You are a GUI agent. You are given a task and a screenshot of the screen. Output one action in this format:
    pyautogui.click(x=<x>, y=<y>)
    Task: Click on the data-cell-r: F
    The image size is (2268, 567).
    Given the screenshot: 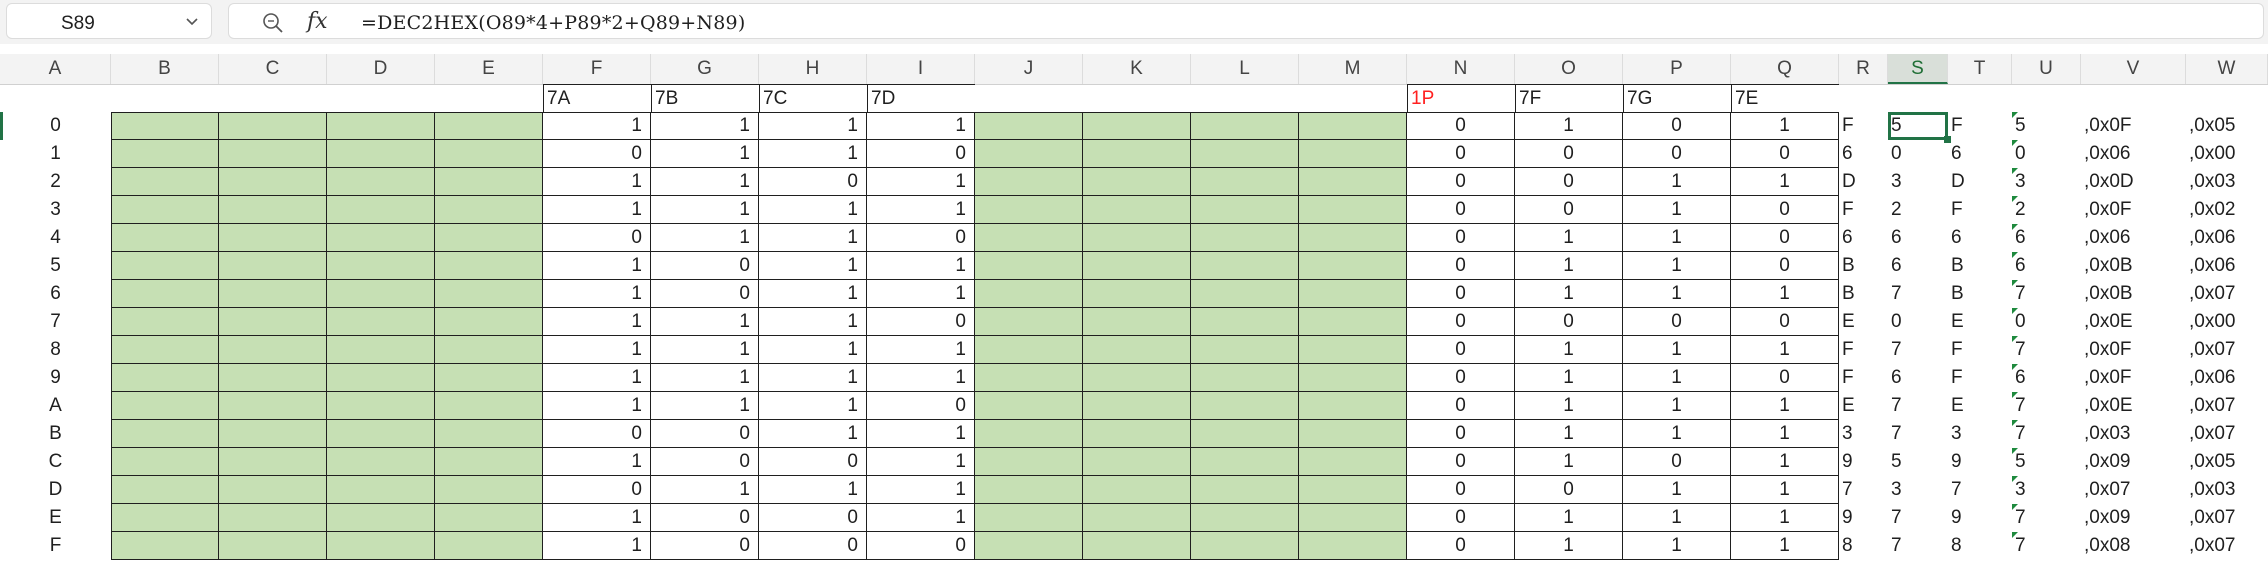 What is the action you would take?
    pyautogui.click(x=1863, y=350)
    